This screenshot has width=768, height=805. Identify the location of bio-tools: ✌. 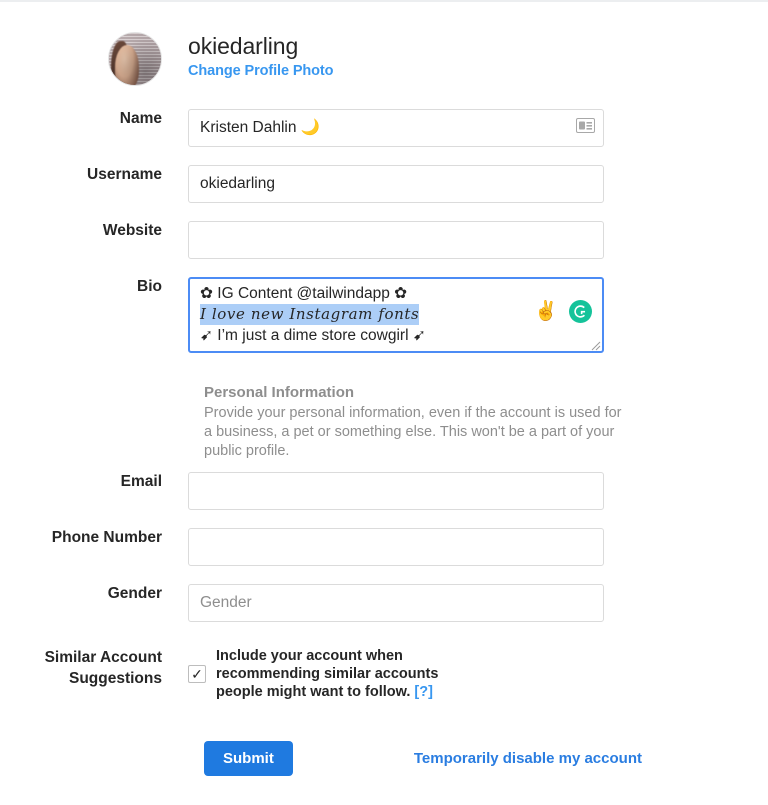
(563, 311).